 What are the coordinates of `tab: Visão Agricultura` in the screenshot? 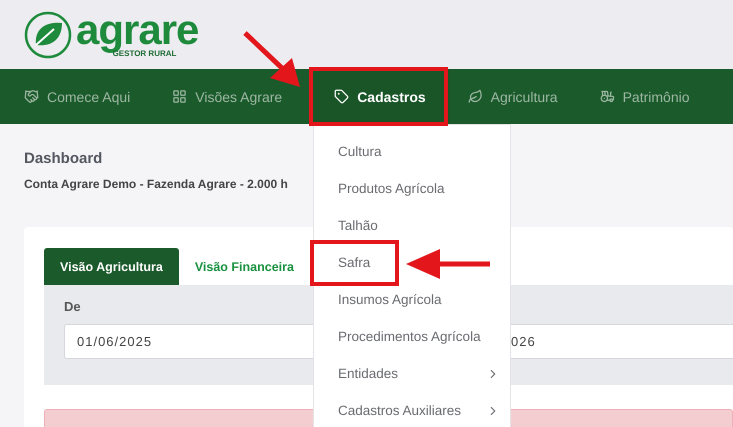 It's located at (111, 266).